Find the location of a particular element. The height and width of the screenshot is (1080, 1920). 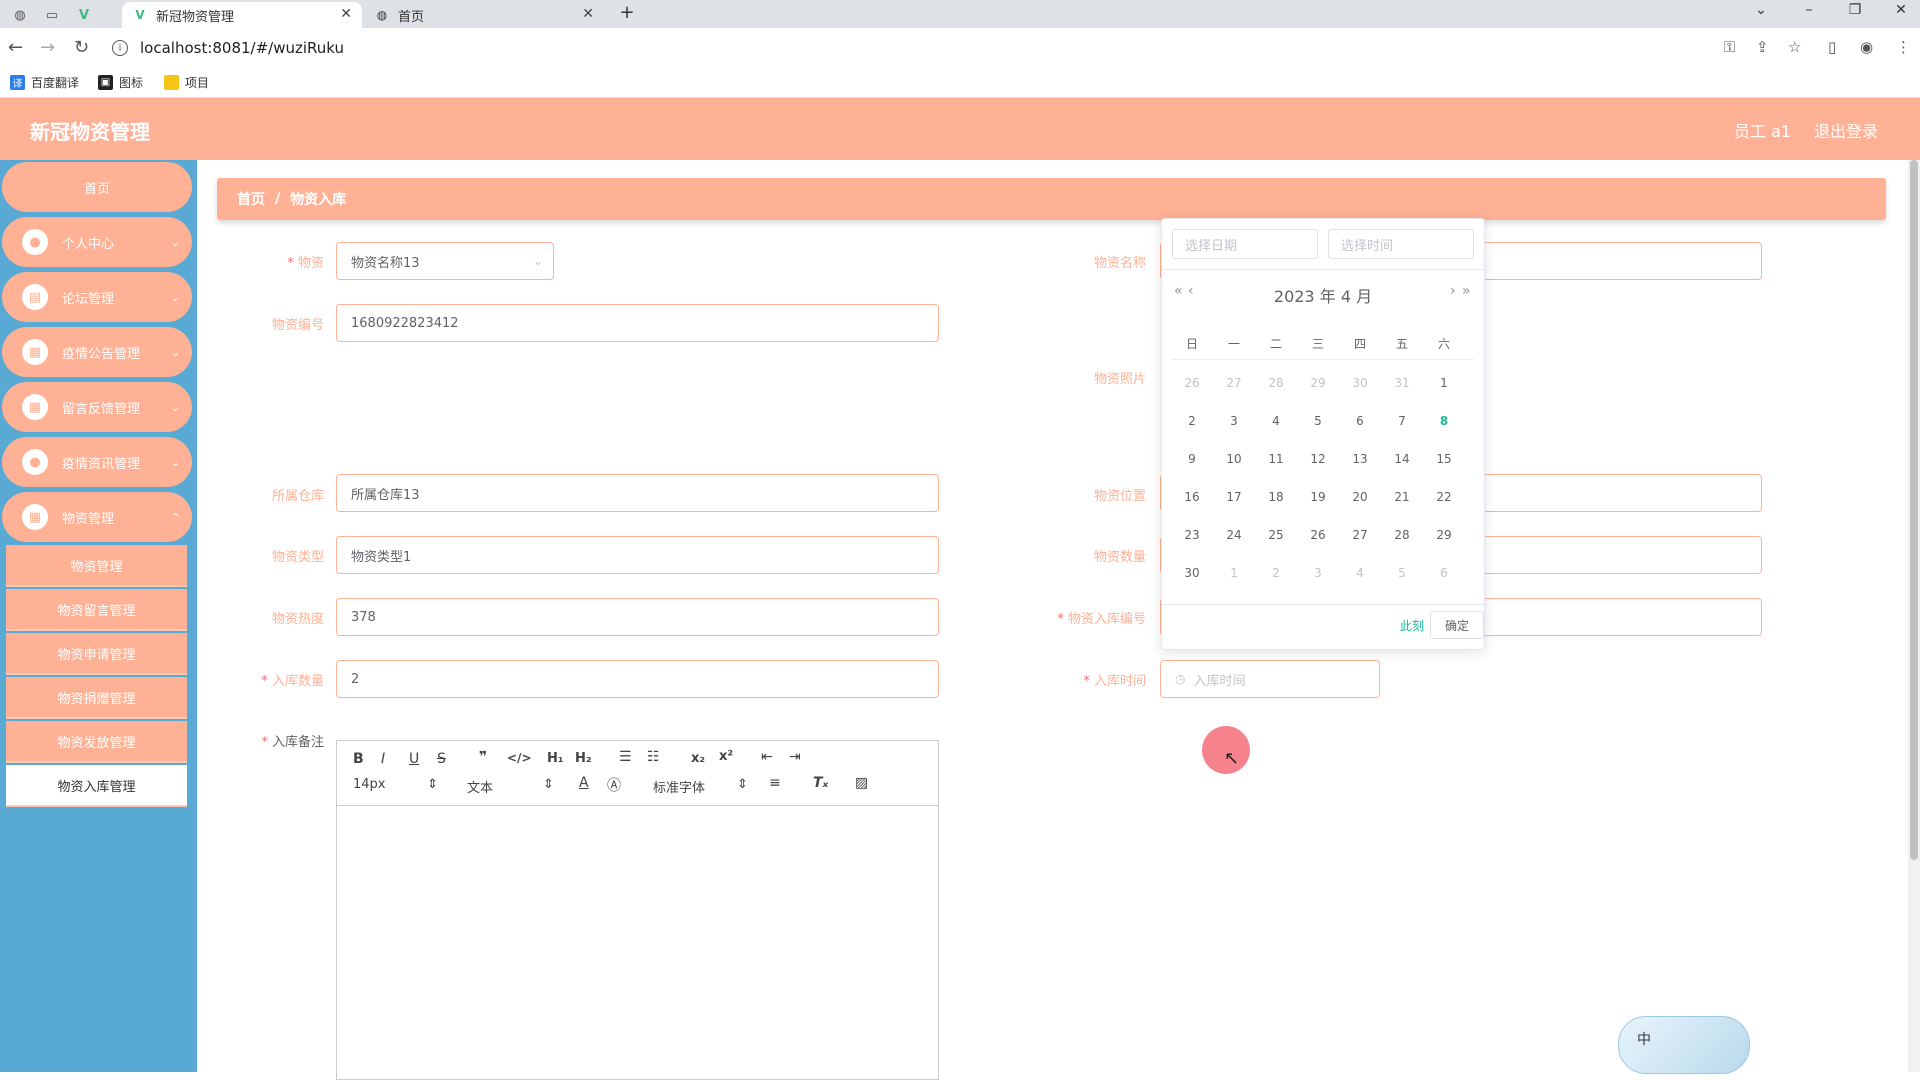

profile-icon: ◉ is located at coordinates (1866, 47).